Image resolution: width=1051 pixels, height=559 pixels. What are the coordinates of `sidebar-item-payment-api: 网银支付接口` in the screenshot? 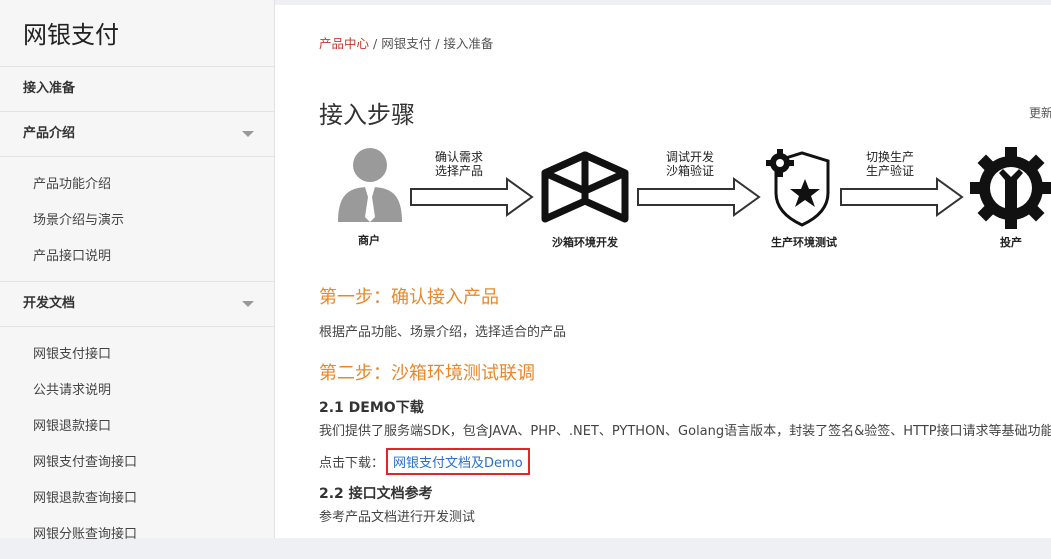 It's located at (137, 355).